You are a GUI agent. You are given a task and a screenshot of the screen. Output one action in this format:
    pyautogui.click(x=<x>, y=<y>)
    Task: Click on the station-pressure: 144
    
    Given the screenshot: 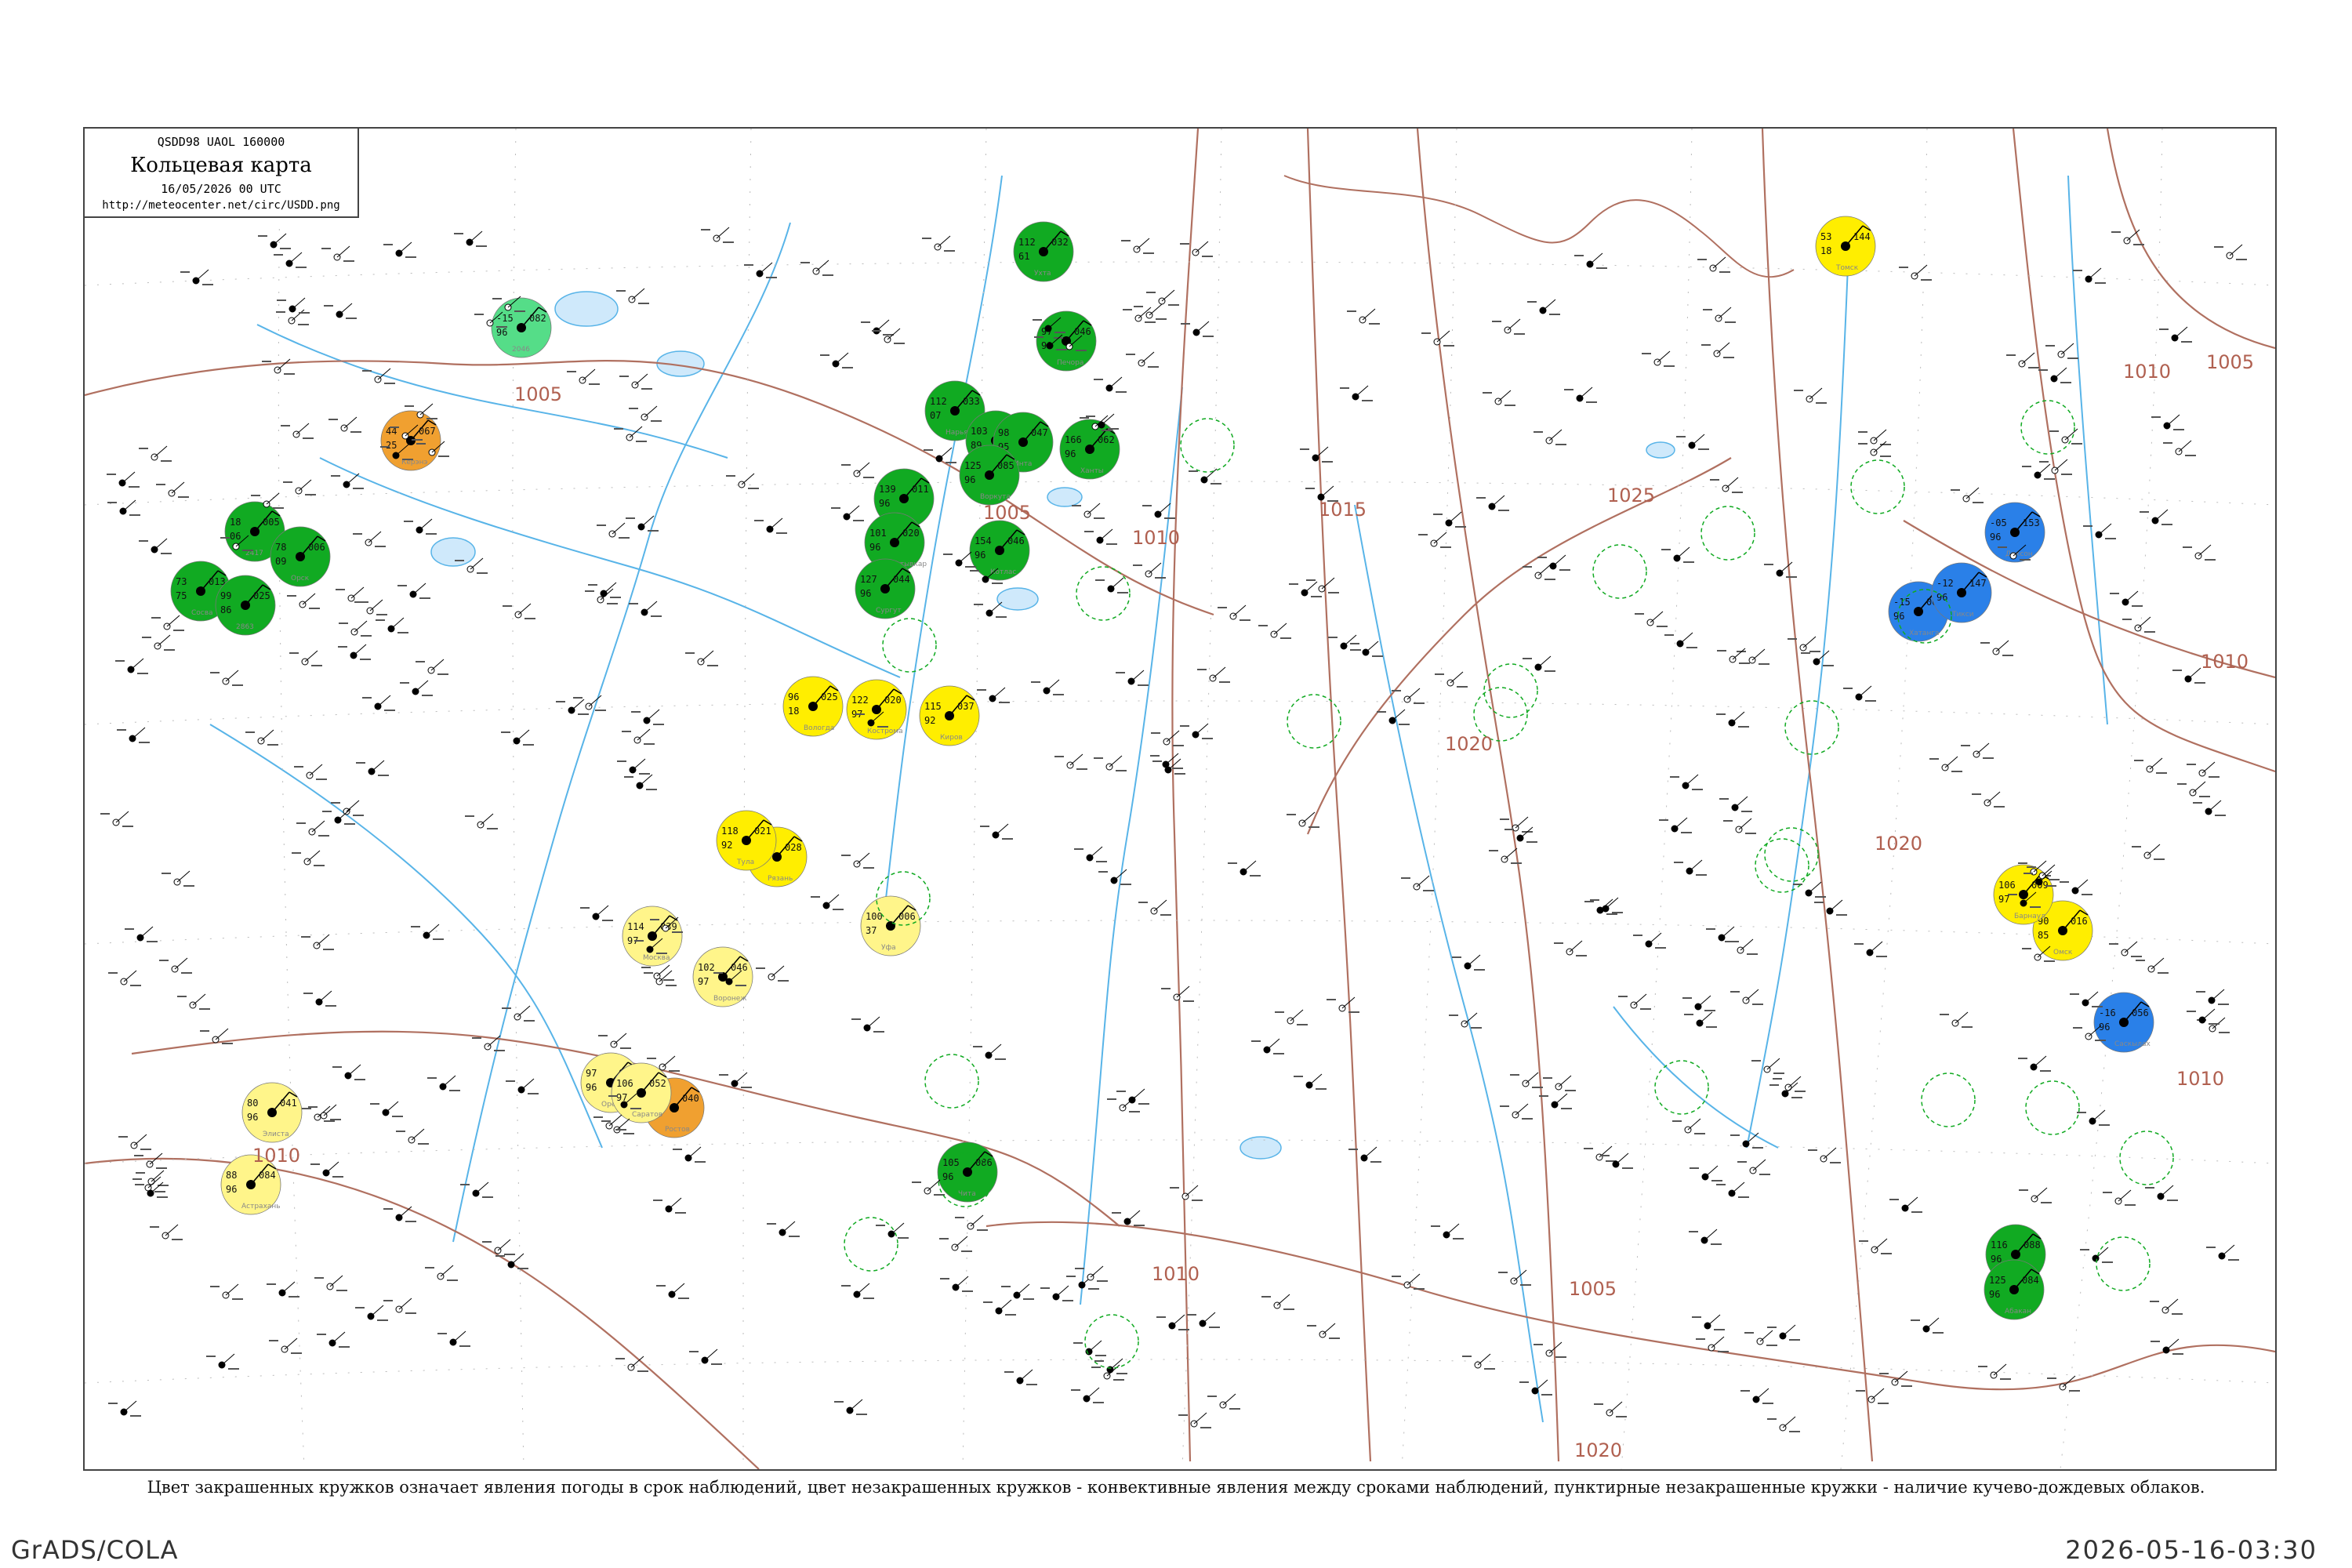 What is the action you would take?
    pyautogui.click(x=1862, y=237)
    